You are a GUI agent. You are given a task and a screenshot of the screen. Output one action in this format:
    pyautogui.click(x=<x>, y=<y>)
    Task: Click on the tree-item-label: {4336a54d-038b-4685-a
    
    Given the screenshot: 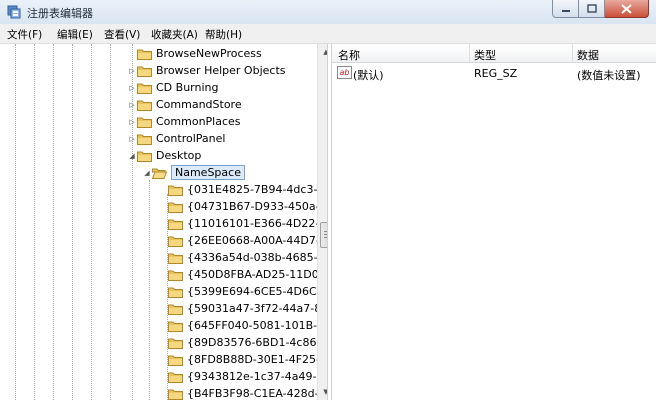 What is the action you would take?
    pyautogui.click(x=256, y=257)
    